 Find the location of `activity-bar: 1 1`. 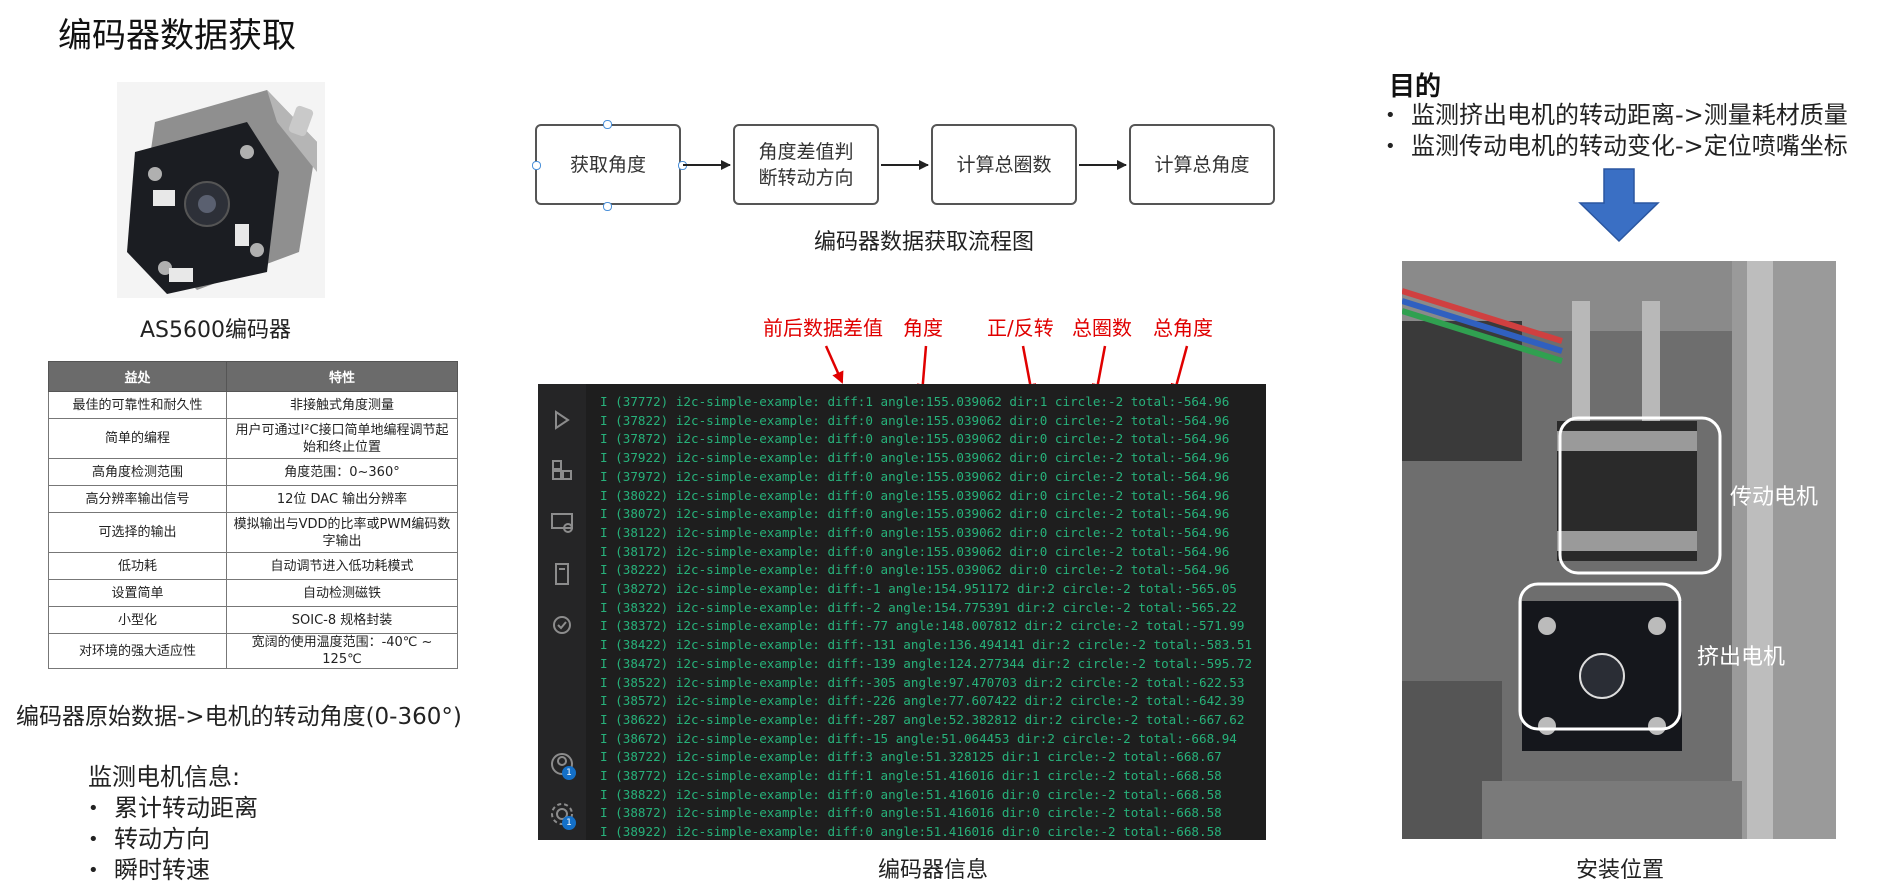

activity-bar: 1 1 is located at coordinates (562, 612).